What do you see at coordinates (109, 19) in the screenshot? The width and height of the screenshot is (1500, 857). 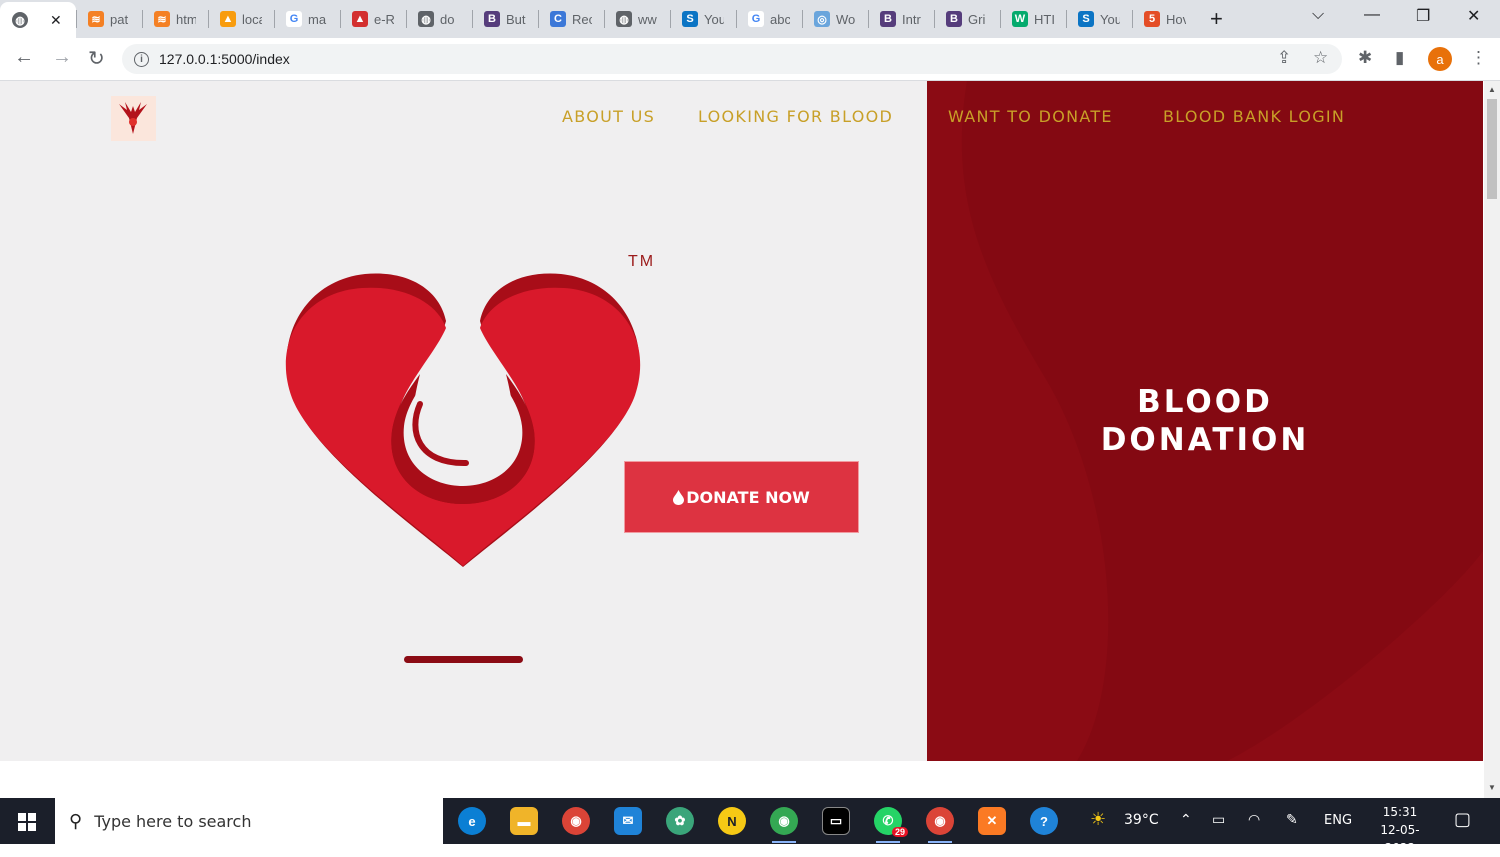 I see `browser-tab: ≋ pat` at bounding box center [109, 19].